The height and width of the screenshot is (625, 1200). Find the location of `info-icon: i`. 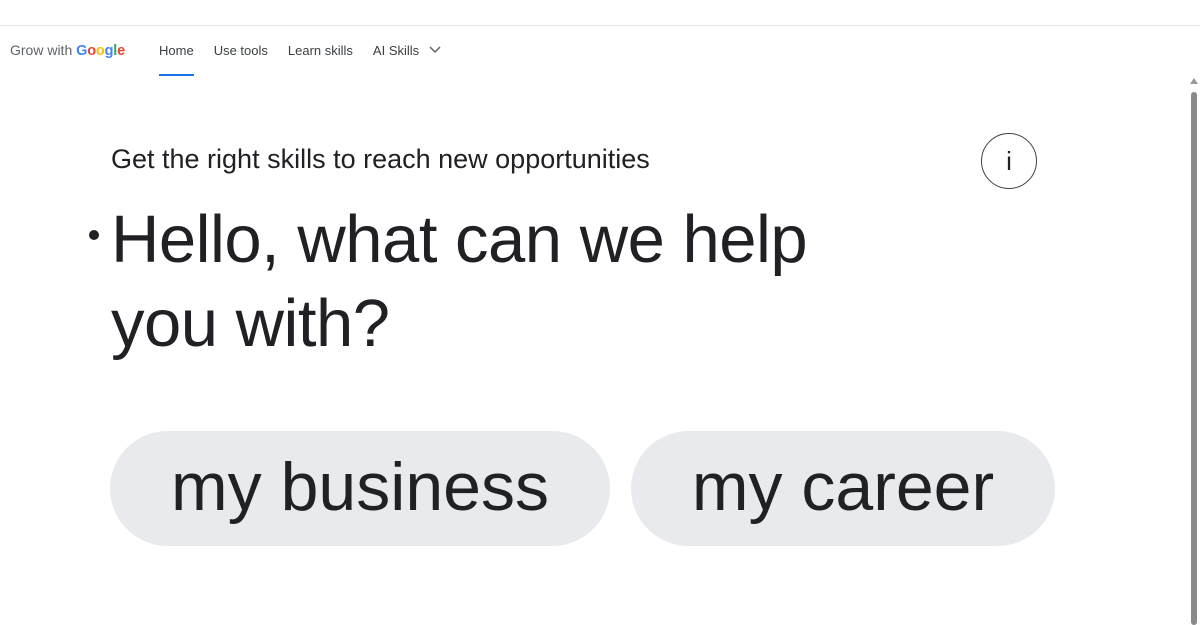

info-icon: i is located at coordinates (1009, 161).